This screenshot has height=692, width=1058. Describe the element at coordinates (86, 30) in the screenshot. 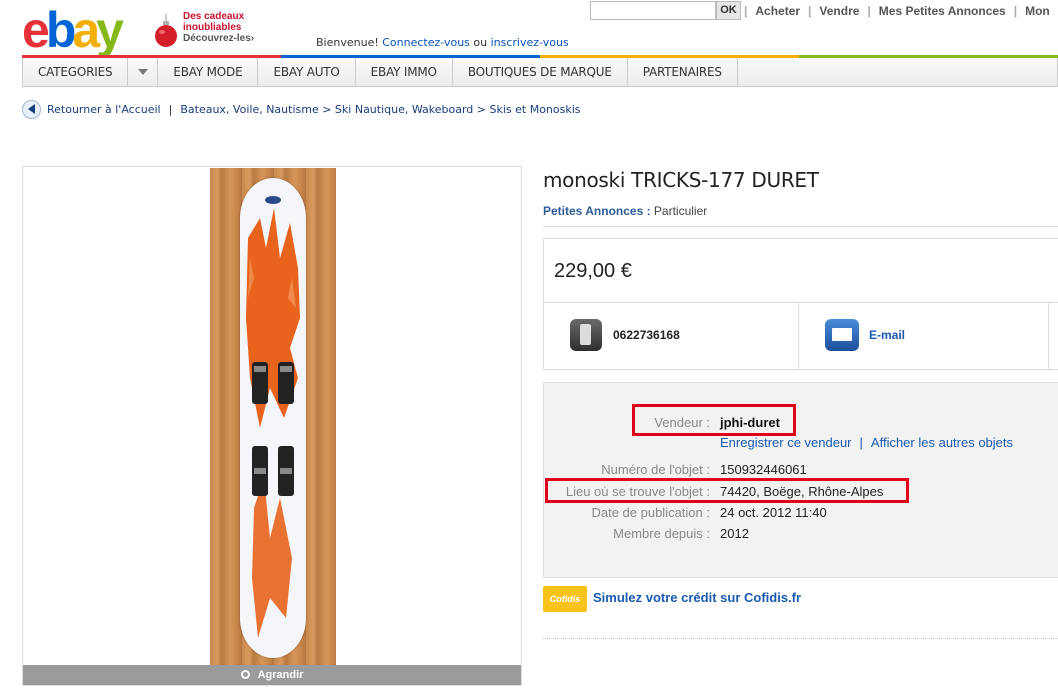

I see `logo-letter-a: a` at that location.